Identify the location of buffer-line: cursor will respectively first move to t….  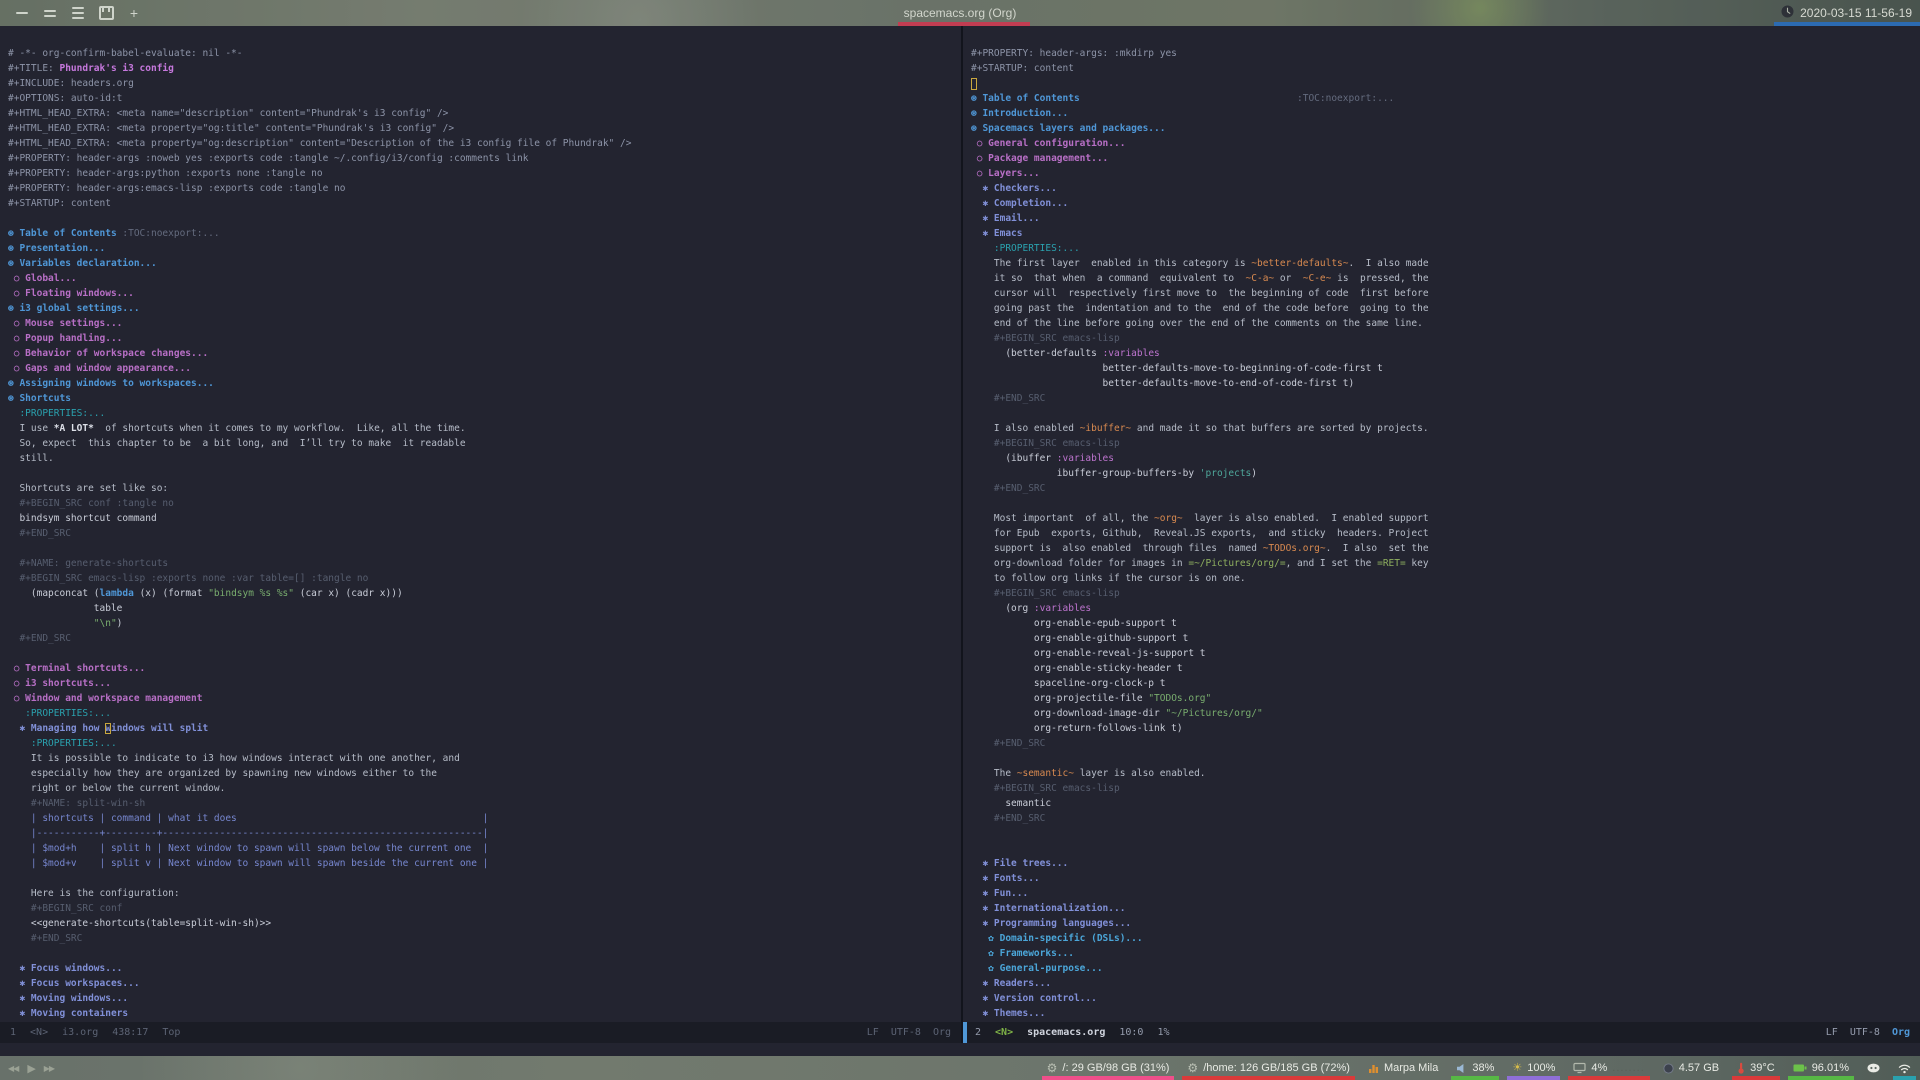
(1445, 293).